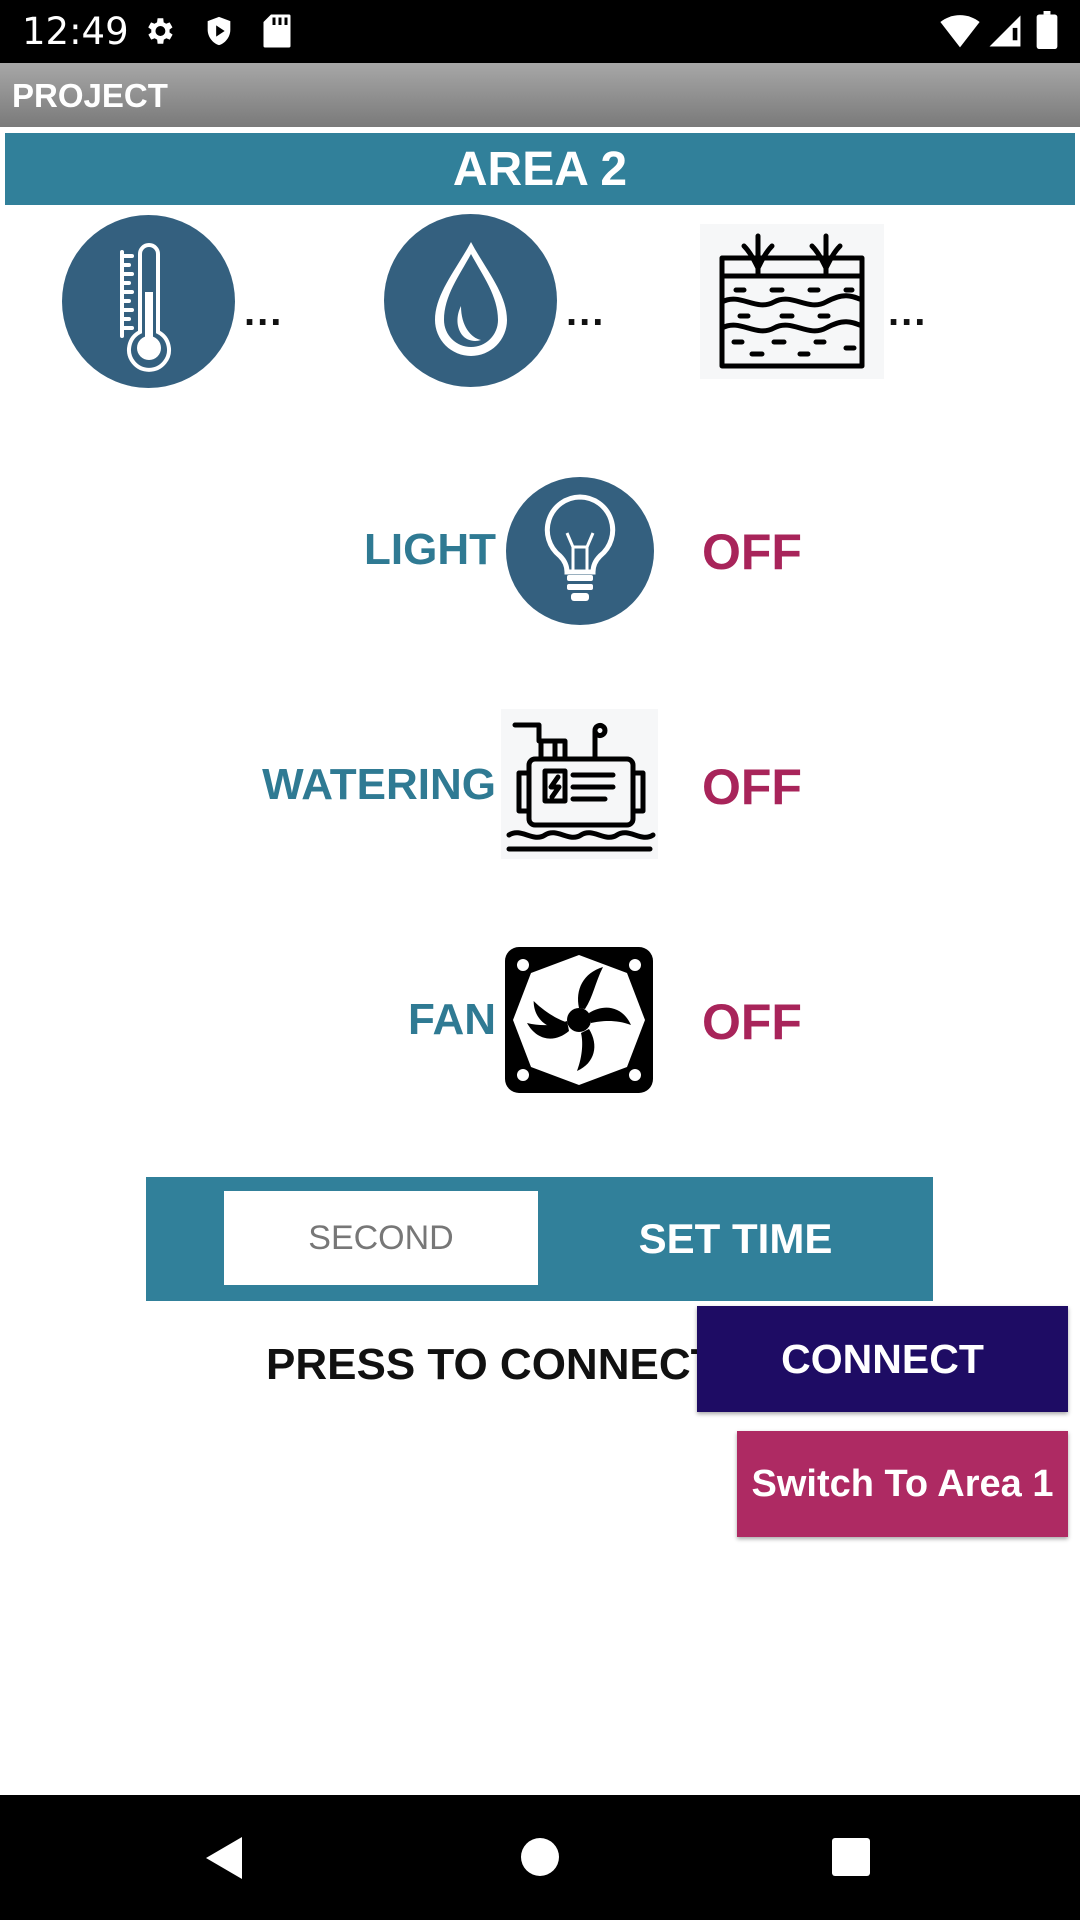 The height and width of the screenshot is (1920, 1080). What do you see at coordinates (735, 1239) in the screenshot?
I see `set-time-button: SET TIME` at bounding box center [735, 1239].